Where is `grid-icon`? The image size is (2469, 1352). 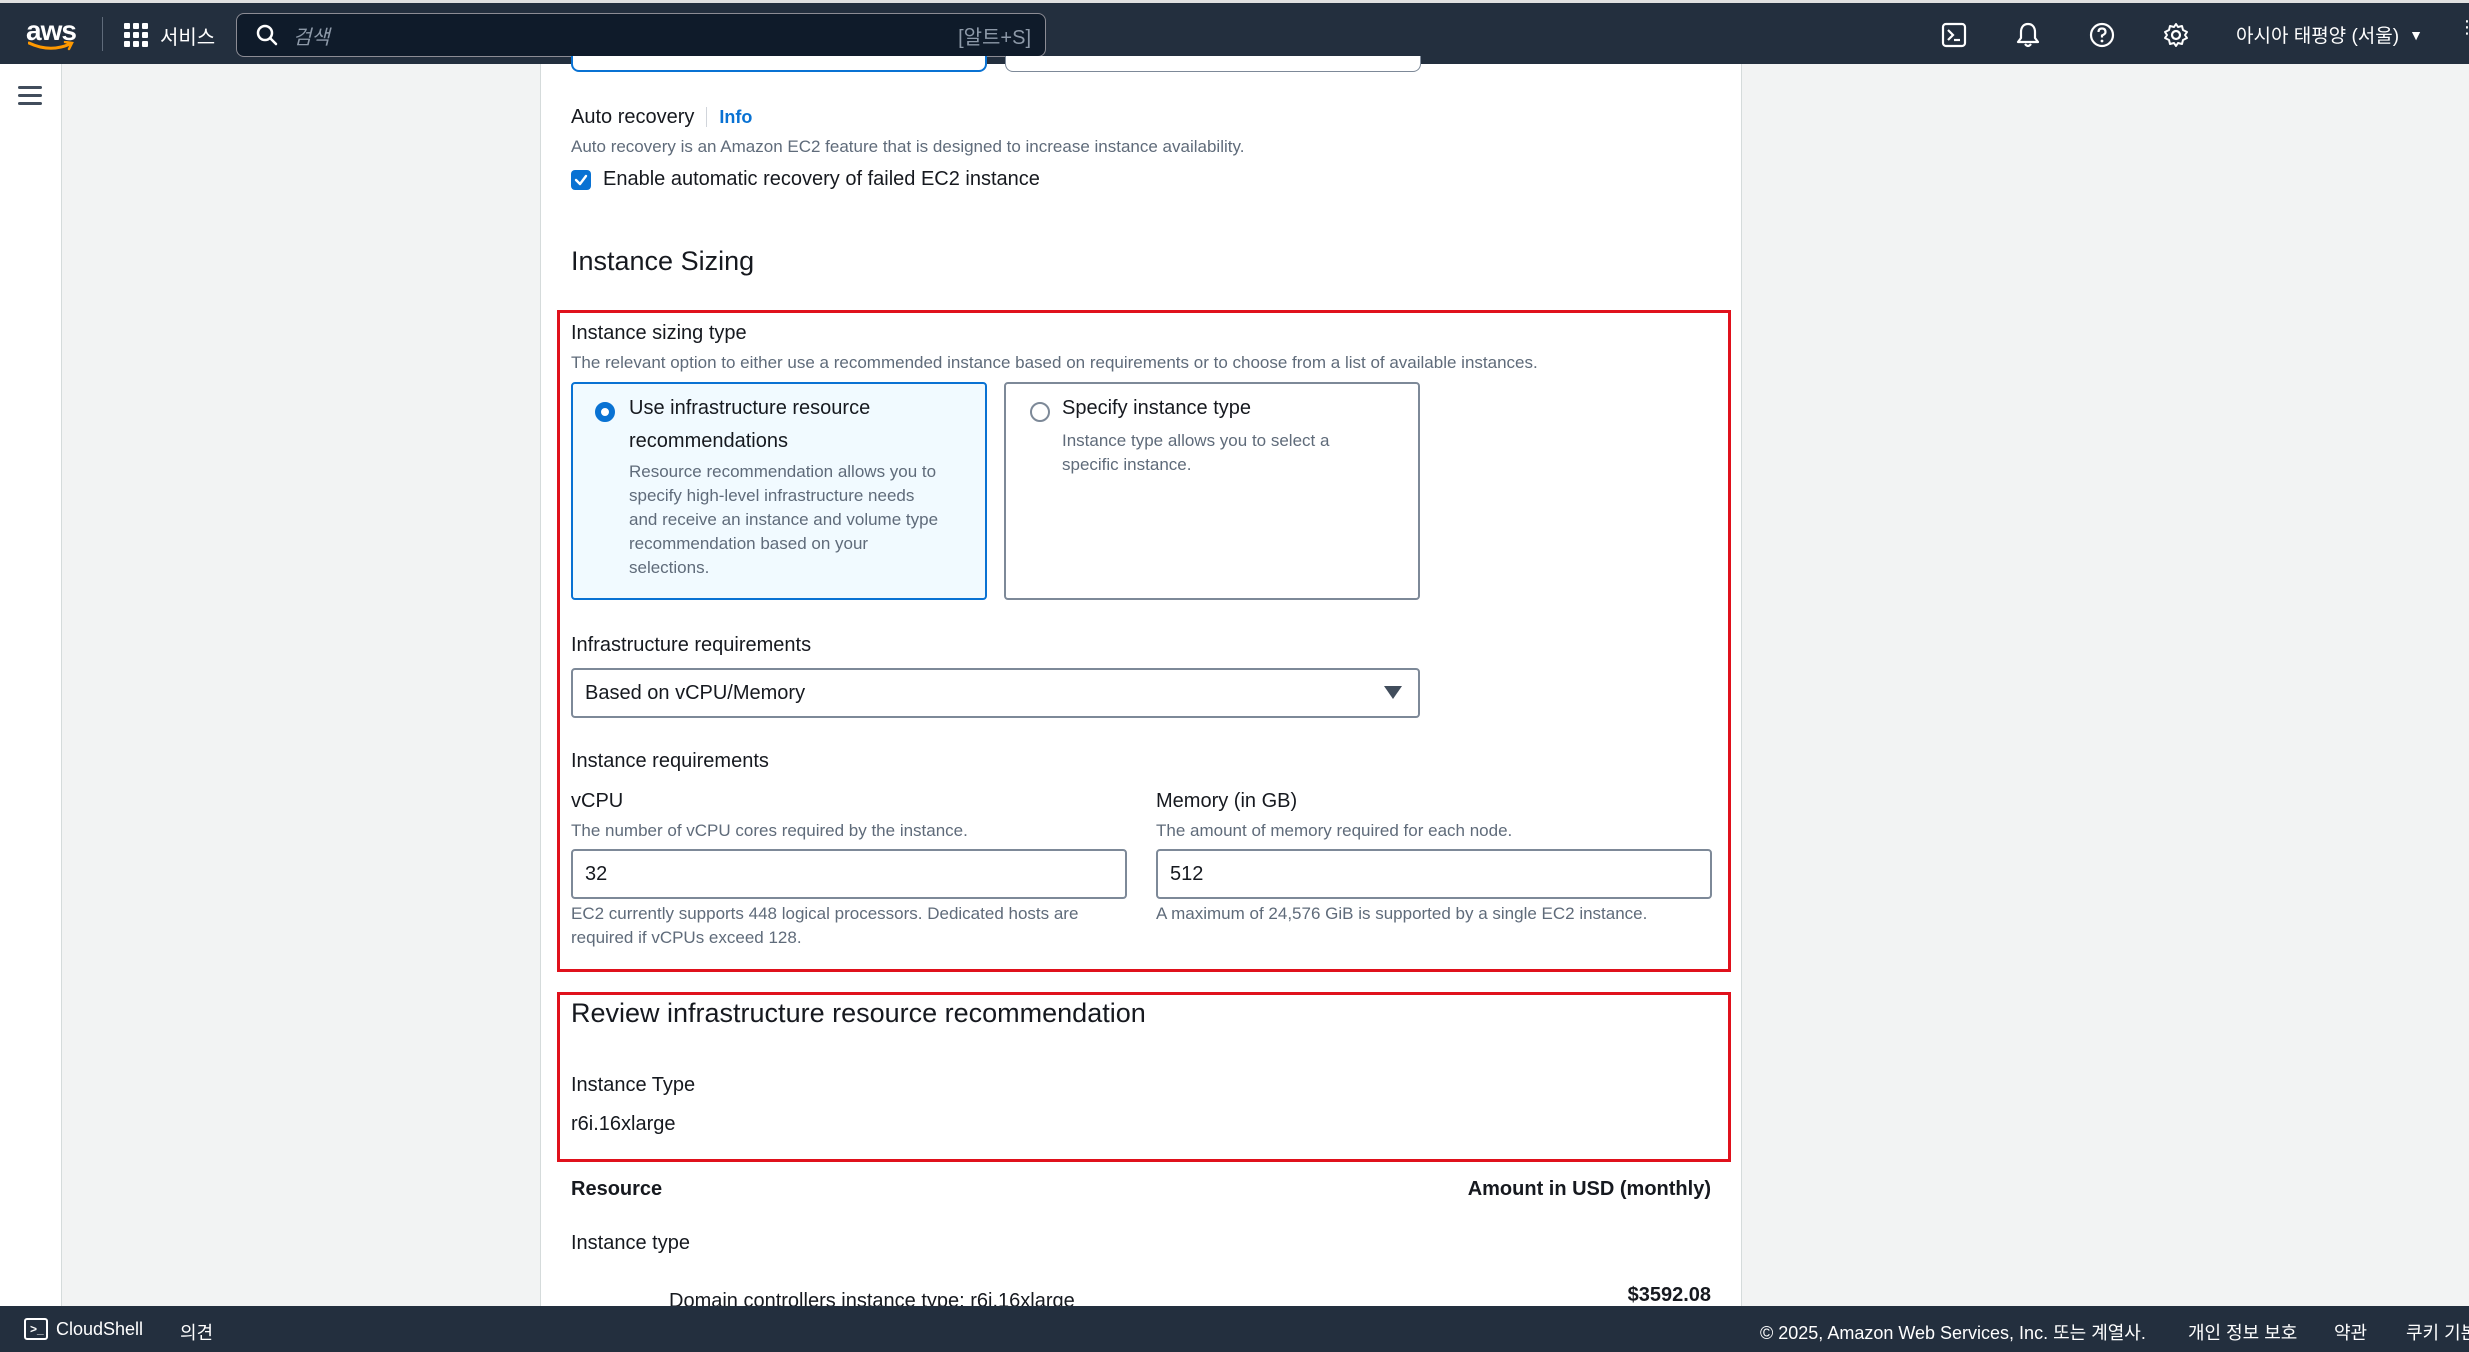
grid-icon is located at coordinates (136, 35).